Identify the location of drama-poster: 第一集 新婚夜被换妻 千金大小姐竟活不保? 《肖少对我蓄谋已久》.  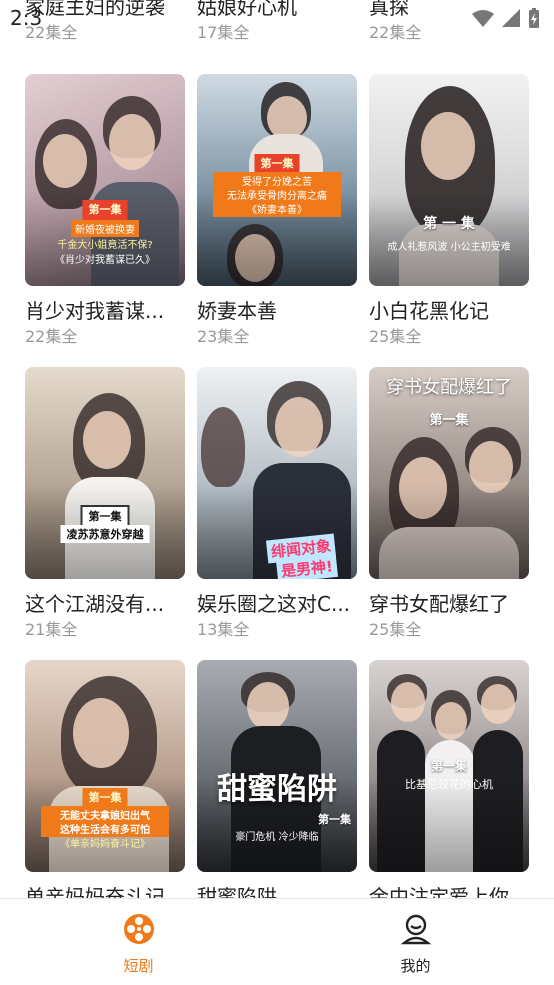
(105, 180).